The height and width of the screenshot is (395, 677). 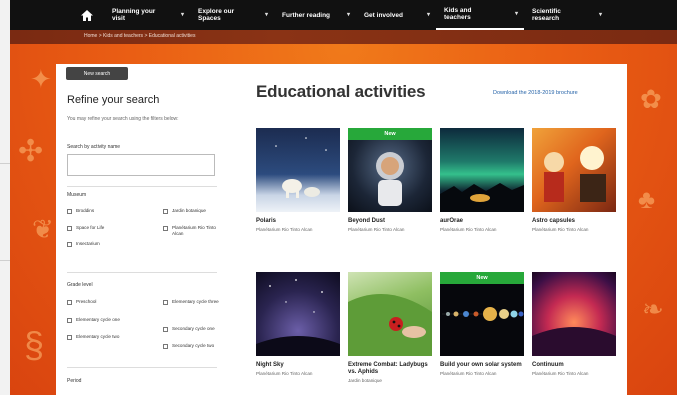 I want to click on home-icon, so click(x=87, y=15).